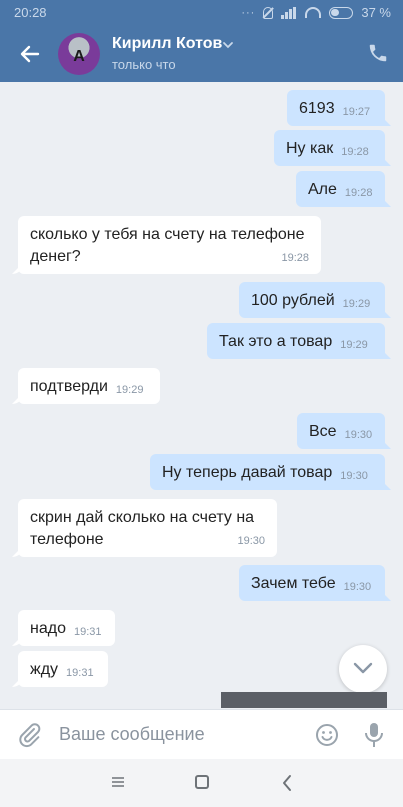  Describe the element at coordinates (289, 12) in the screenshot. I see `signal-icon` at that location.